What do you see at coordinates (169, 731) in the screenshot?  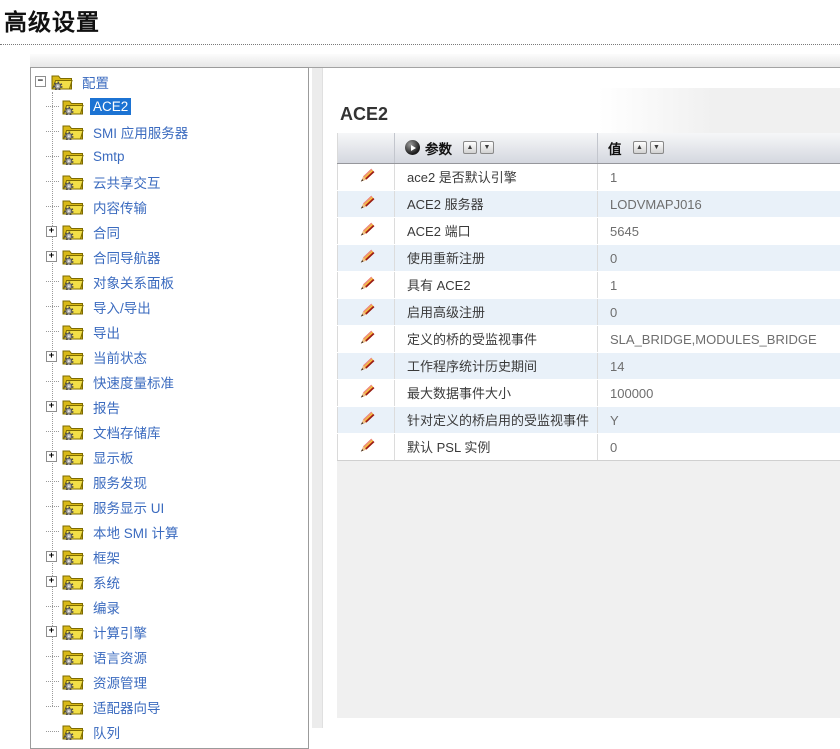 I see `tree-item-队列: 队列` at bounding box center [169, 731].